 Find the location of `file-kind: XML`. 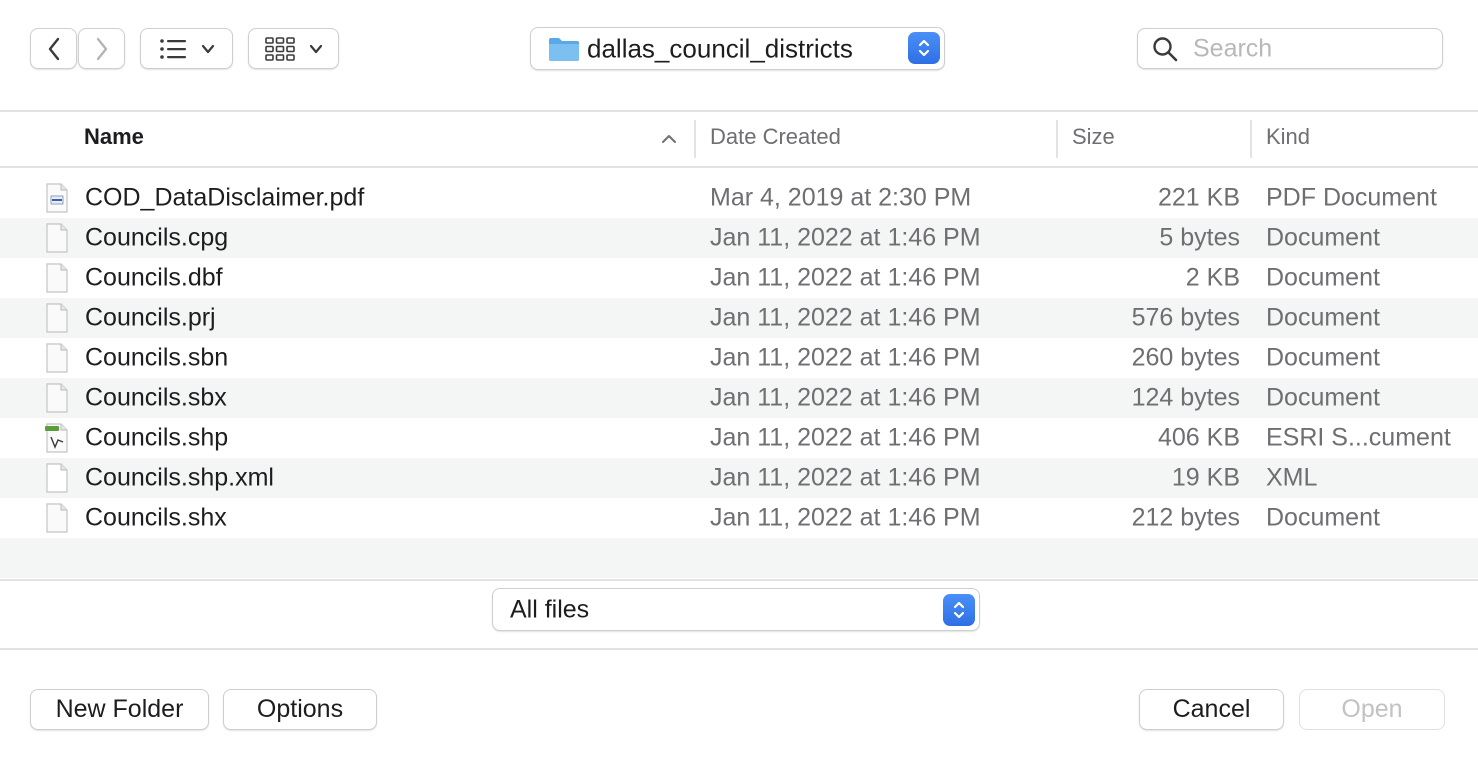

file-kind: XML is located at coordinates (1292, 477).